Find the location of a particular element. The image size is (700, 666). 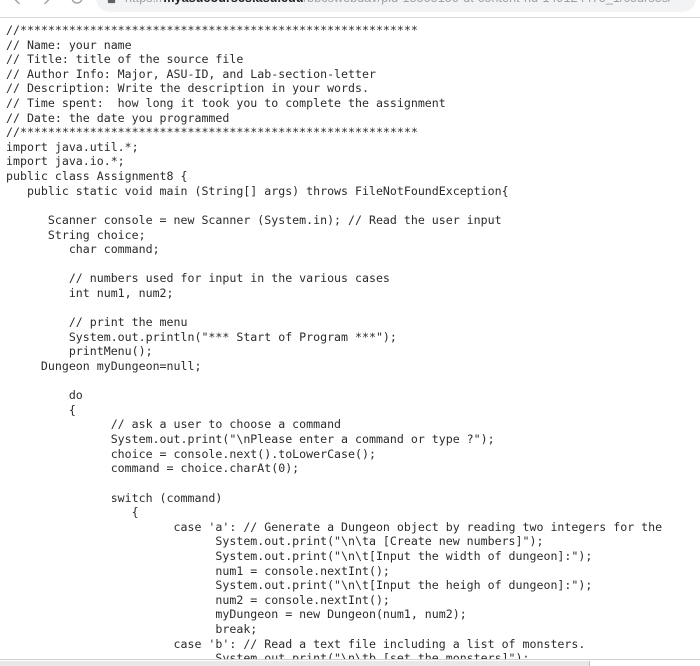

code-line: // Name: your name is located at coordinates (69, 44).